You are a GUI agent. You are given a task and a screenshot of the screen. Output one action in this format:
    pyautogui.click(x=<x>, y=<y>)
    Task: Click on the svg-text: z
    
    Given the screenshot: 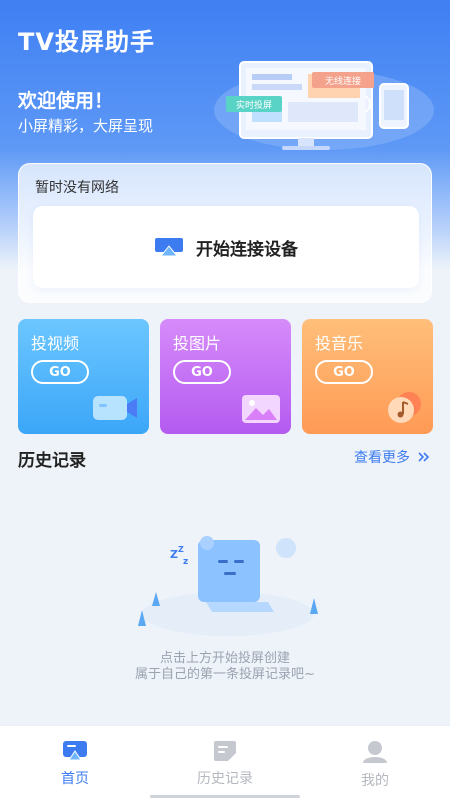 What is the action you would take?
    pyautogui.click(x=185, y=562)
    